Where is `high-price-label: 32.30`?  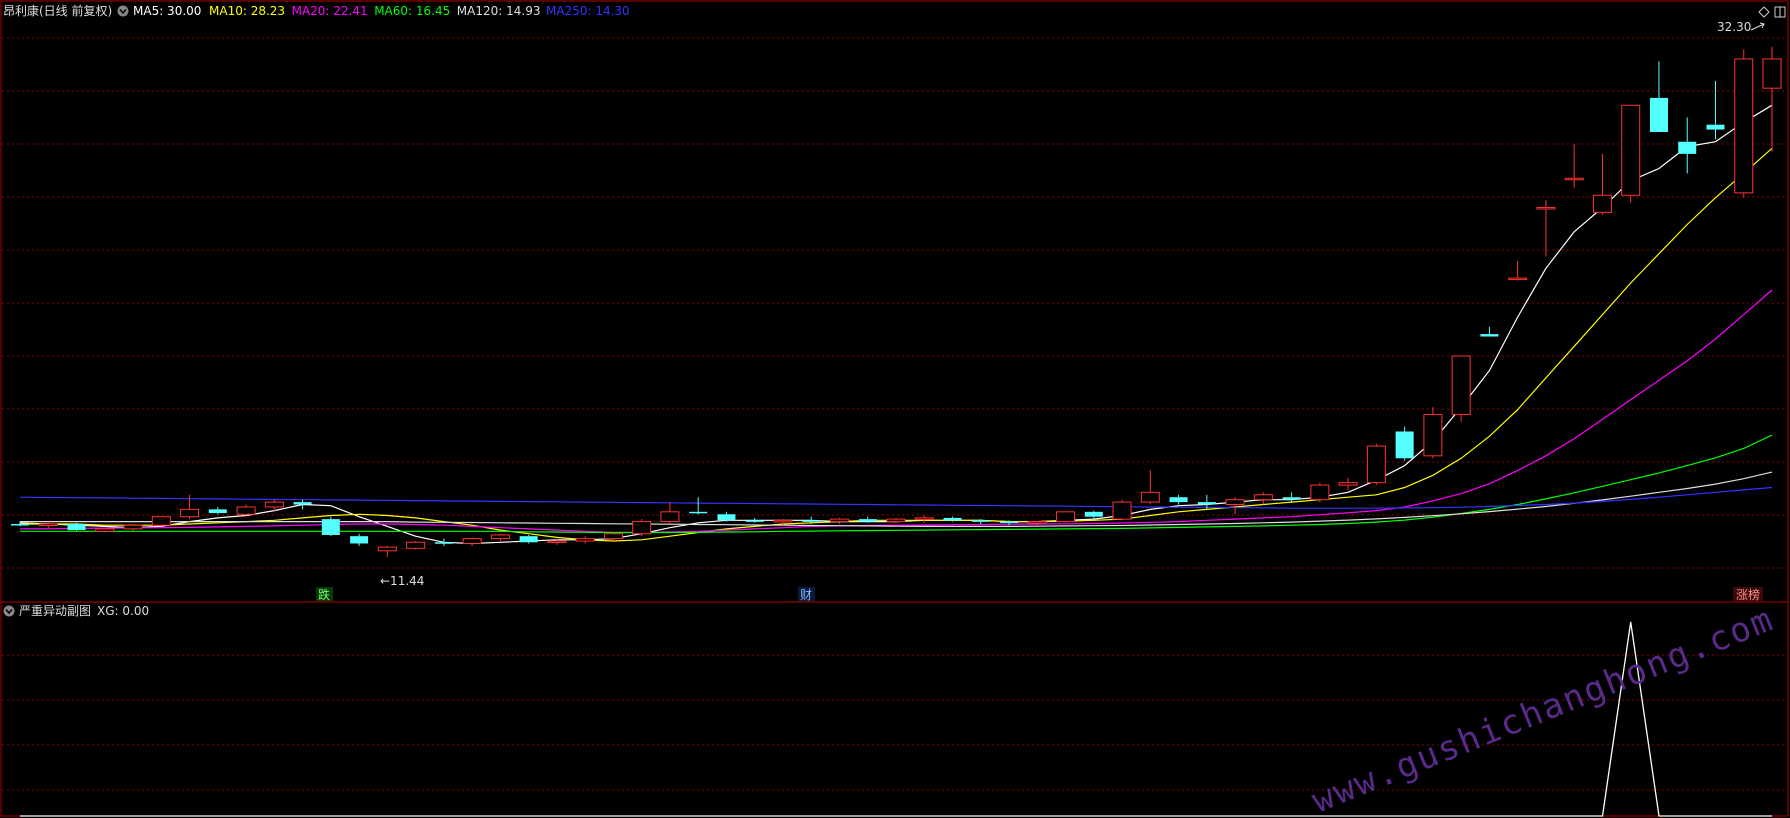
high-price-label: 32.30 is located at coordinates (1734, 27).